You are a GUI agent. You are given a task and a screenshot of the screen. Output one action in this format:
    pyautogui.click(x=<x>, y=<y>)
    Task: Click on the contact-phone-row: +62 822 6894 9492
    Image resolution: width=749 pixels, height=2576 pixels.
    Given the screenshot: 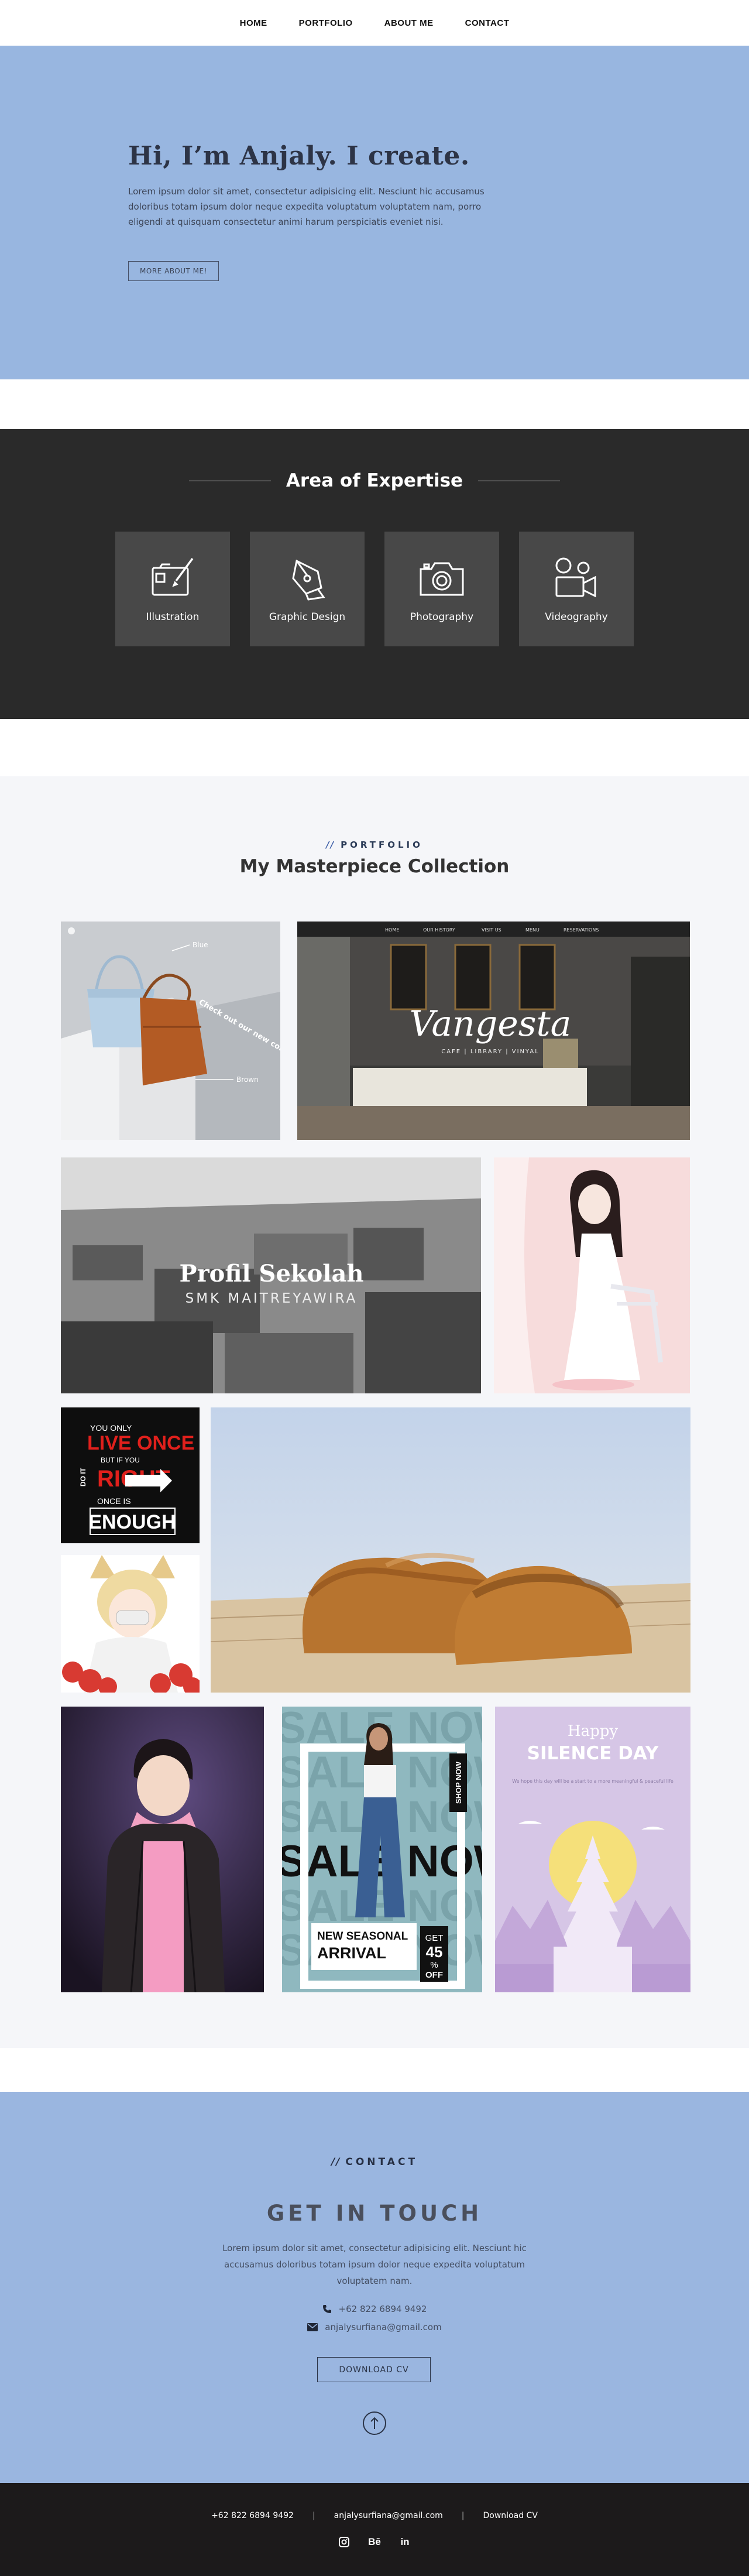 What is the action you would take?
    pyautogui.click(x=374, y=2309)
    